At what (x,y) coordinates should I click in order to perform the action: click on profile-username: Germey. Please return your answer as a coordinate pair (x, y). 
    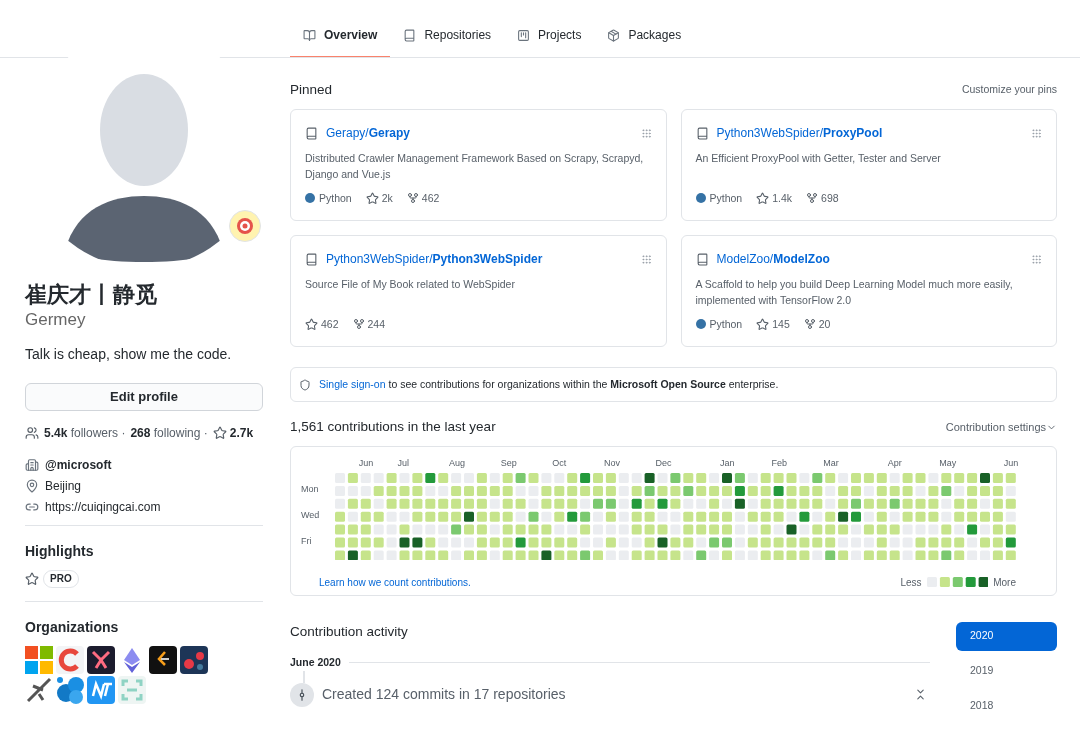
    Looking at the image, I should click on (56, 320).